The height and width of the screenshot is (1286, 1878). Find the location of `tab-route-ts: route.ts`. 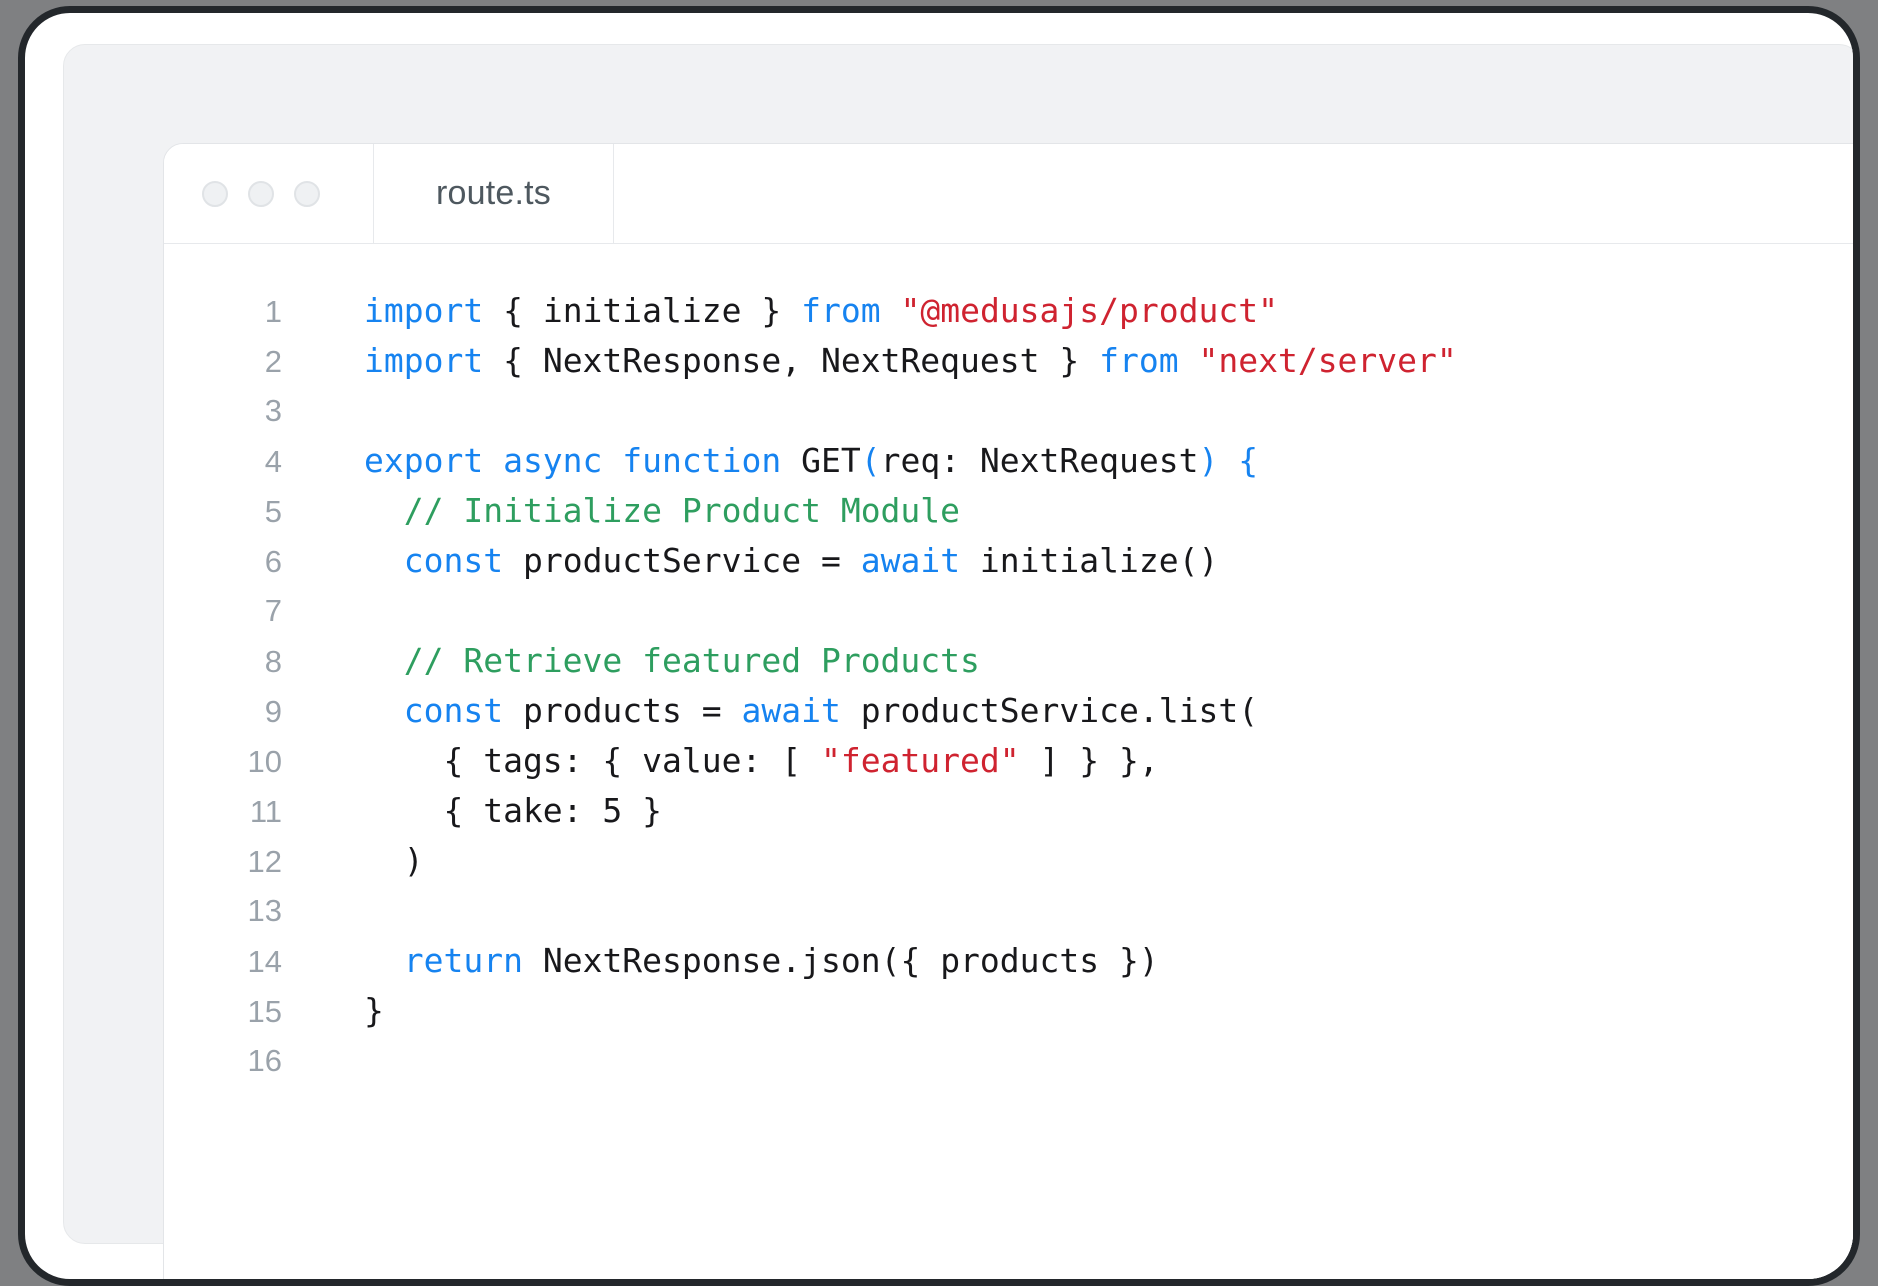

tab-route-ts: route.ts is located at coordinates (494, 193).